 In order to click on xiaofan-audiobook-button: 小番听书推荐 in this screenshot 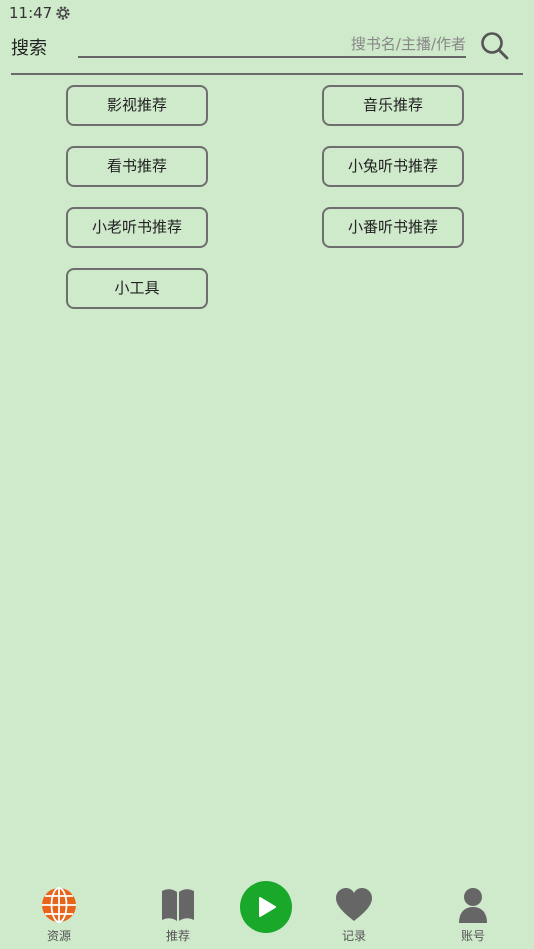, I will do `click(393, 227)`.